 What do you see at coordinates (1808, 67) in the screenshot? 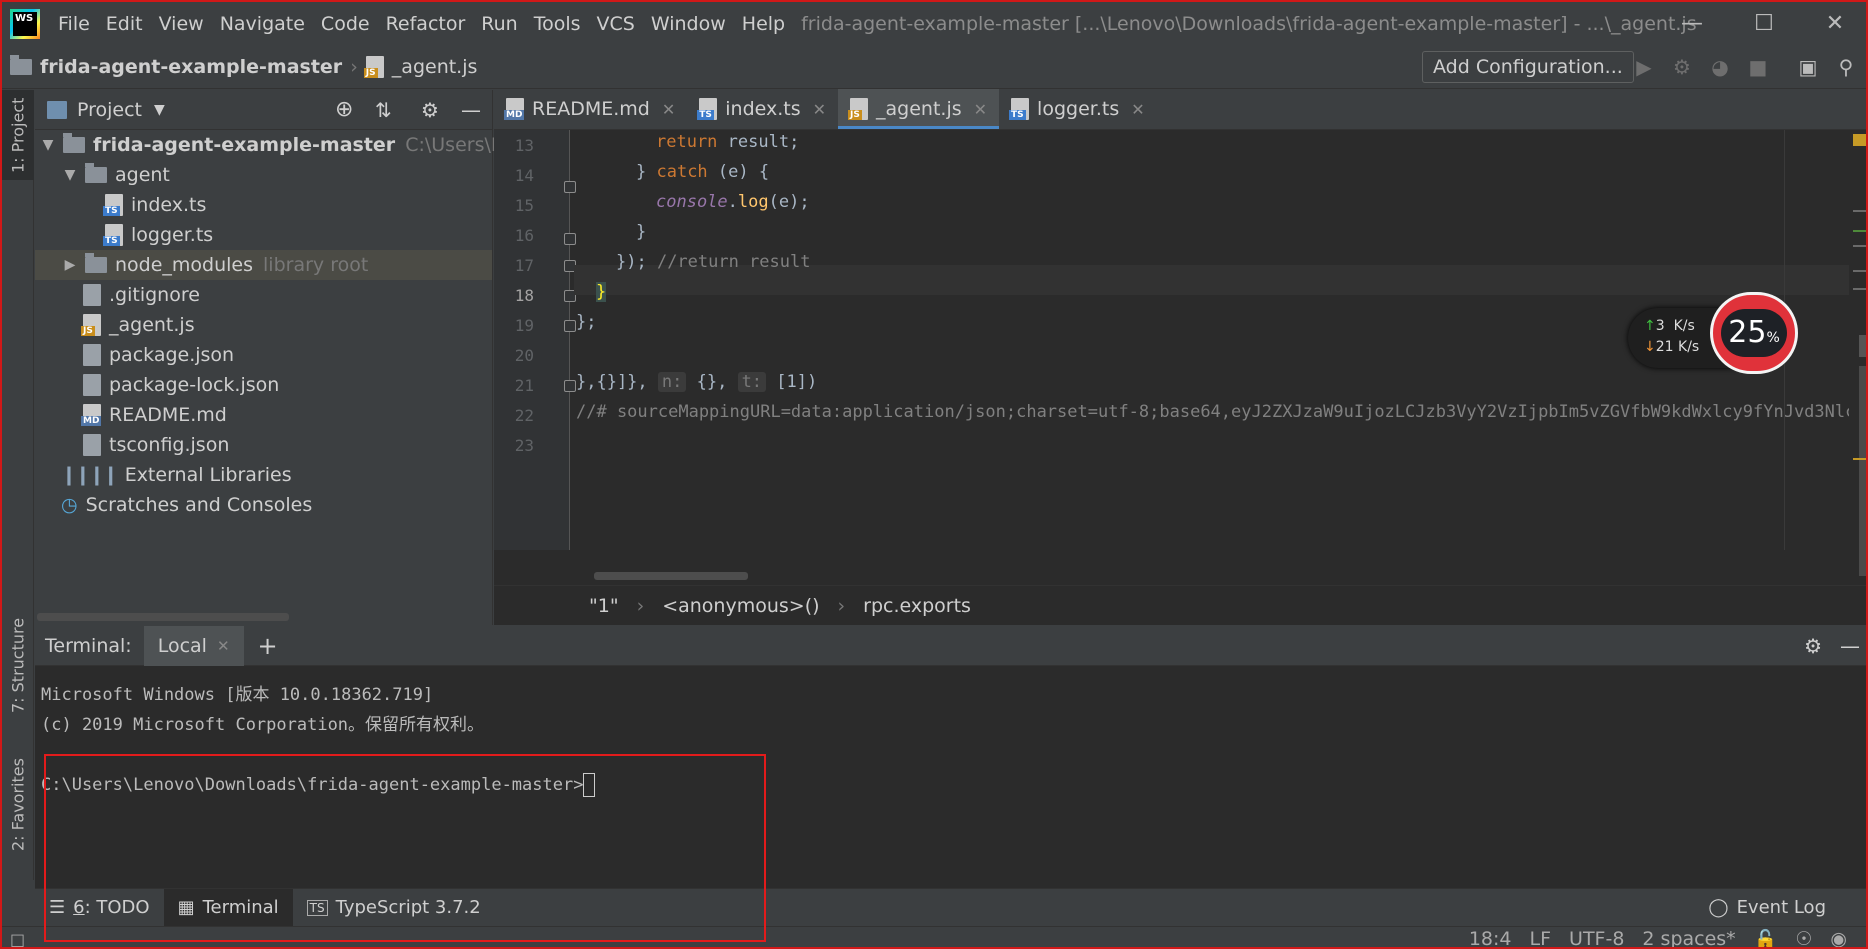
I see `project-structure-icon: ▣` at bounding box center [1808, 67].